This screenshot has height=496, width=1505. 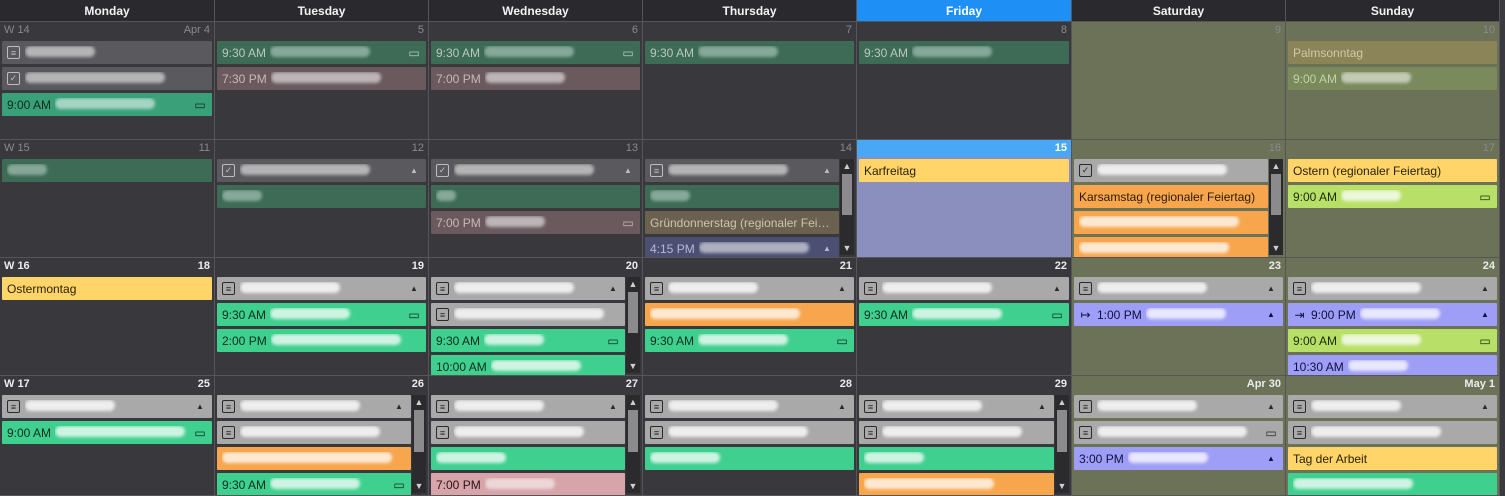 I want to click on day-cell: 6 9:30 AM ▭ 7:00 PM, so click(x=536, y=81).